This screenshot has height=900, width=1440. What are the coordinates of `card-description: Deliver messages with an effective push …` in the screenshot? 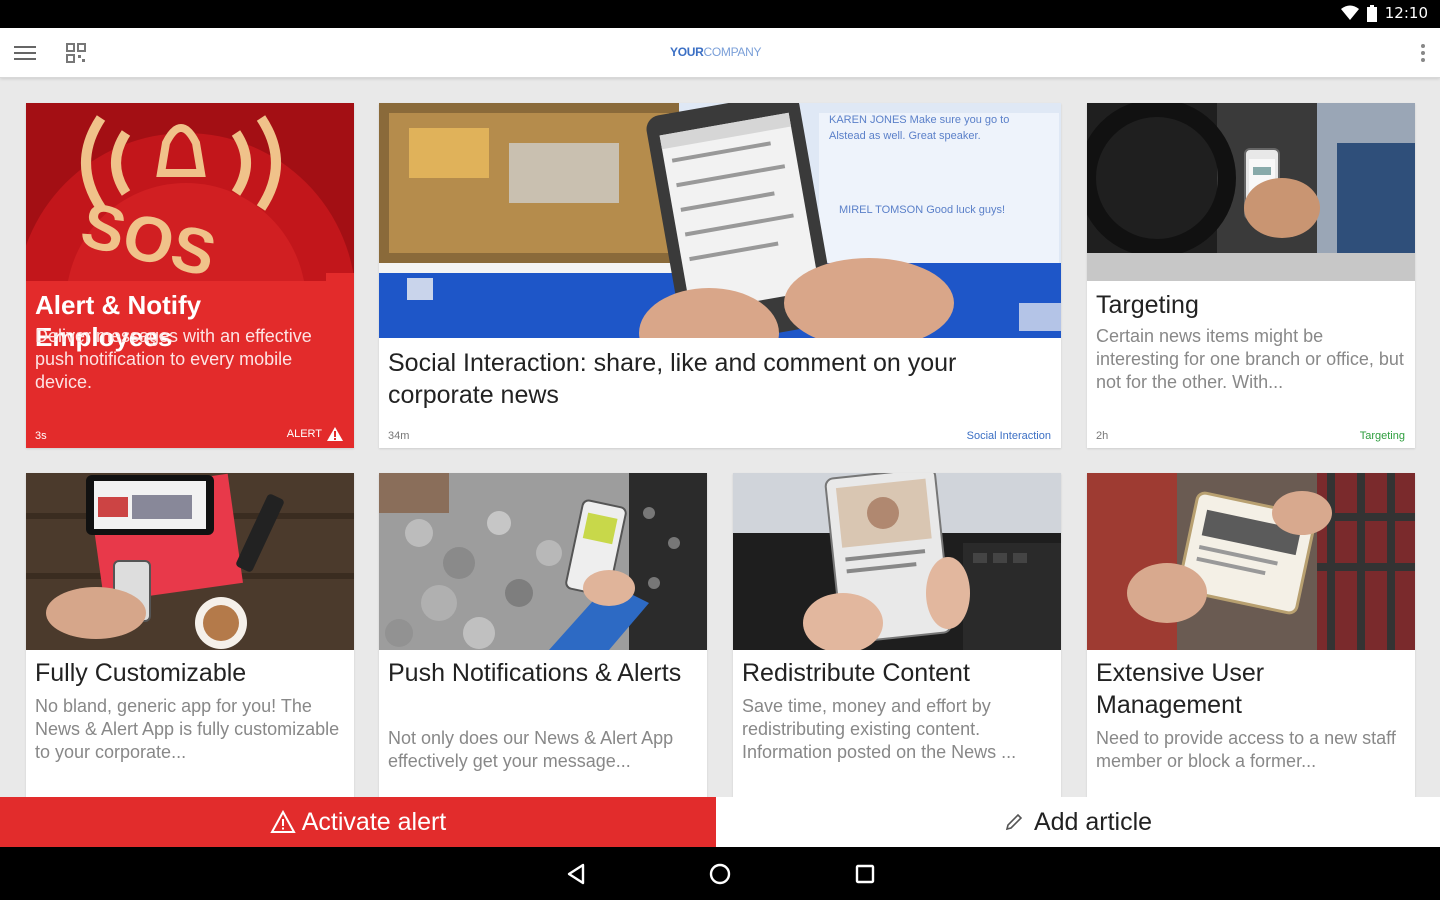 It's located at (173, 359).